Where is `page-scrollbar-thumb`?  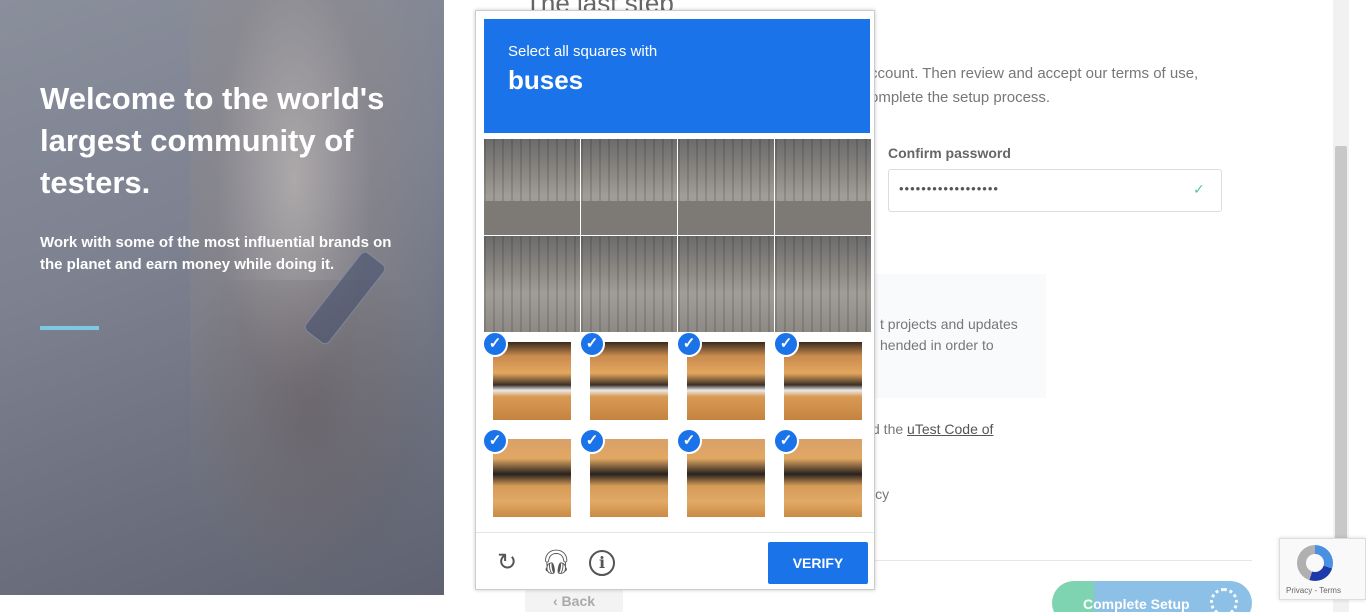 page-scrollbar-thumb is located at coordinates (1341, 343).